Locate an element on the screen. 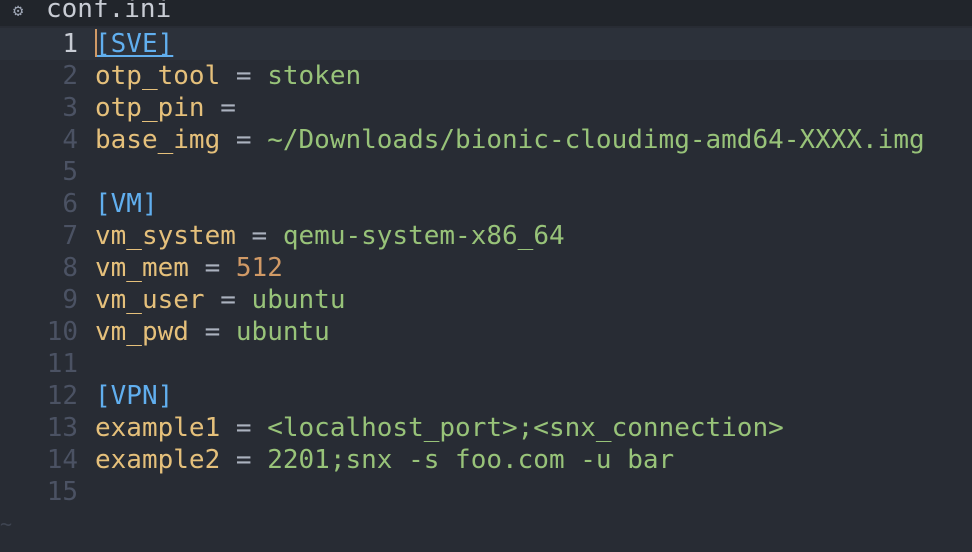  config-key: otp_pin is located at coordinates (150, 108).